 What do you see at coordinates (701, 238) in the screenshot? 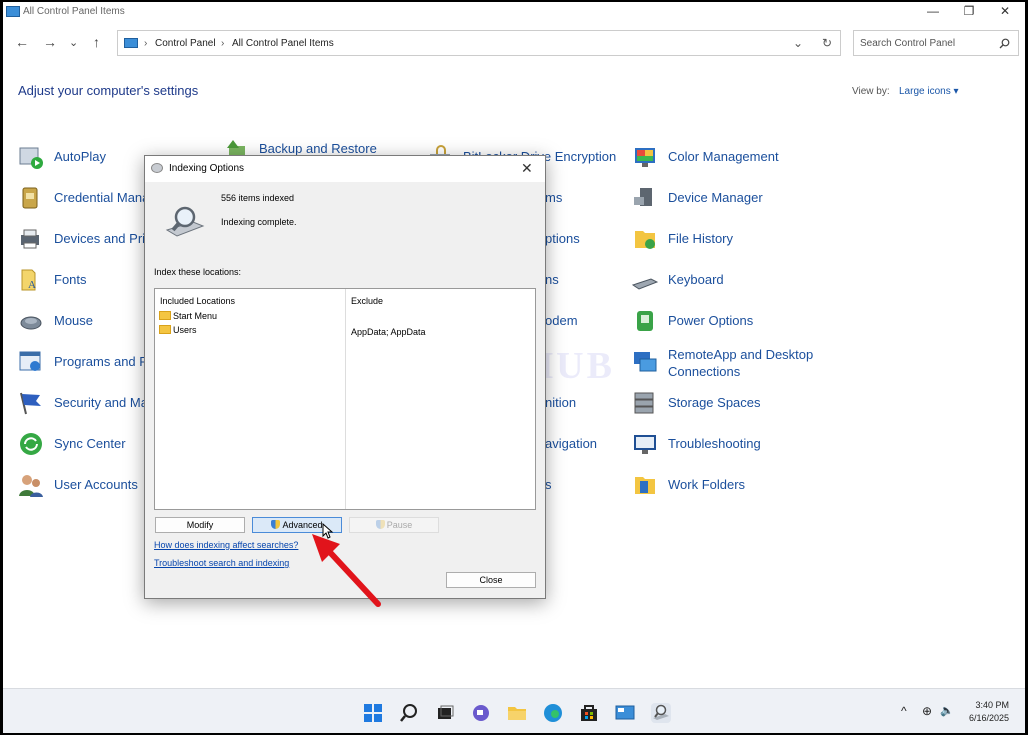
I see `item-label: File History` at bounding box center [701, 238].